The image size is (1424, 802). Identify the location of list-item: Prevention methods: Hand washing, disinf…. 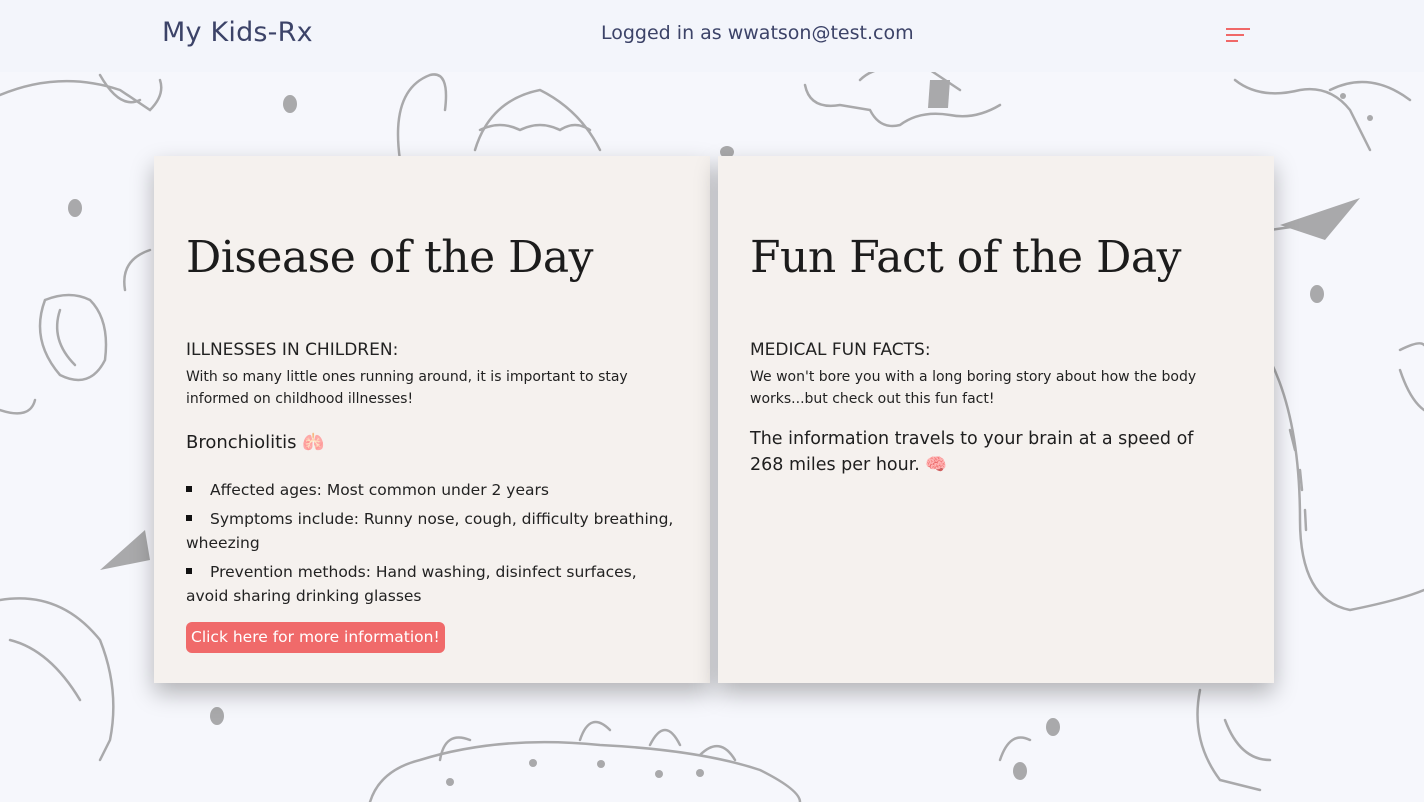
(431, 584).